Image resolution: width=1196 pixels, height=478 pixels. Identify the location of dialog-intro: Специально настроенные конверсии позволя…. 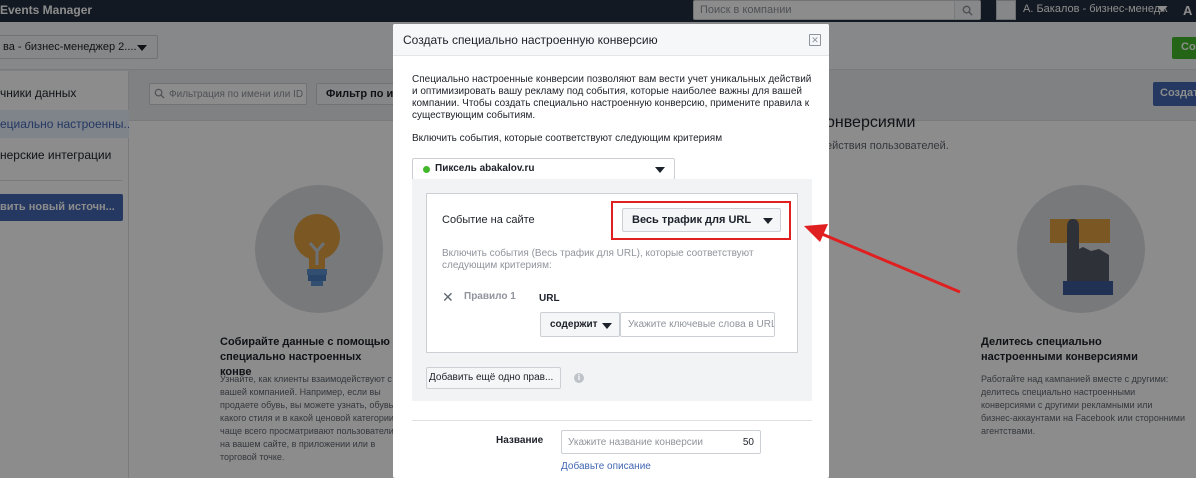
(612, 97).